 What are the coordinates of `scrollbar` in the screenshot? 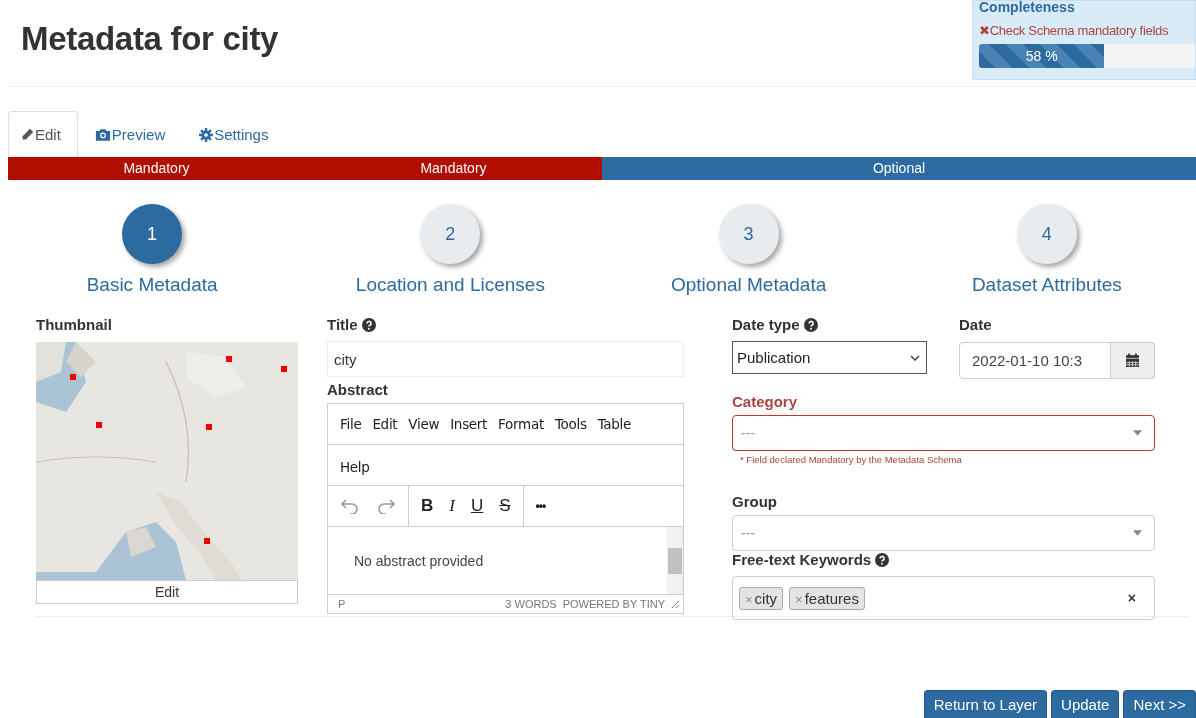 It's located at (675, 560).